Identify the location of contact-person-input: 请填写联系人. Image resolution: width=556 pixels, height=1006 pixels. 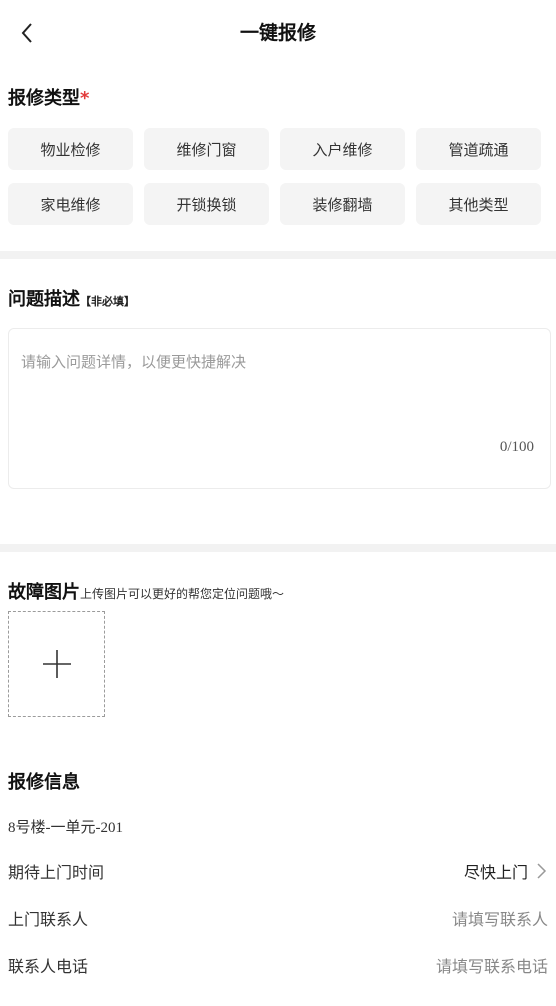
(500, 918).